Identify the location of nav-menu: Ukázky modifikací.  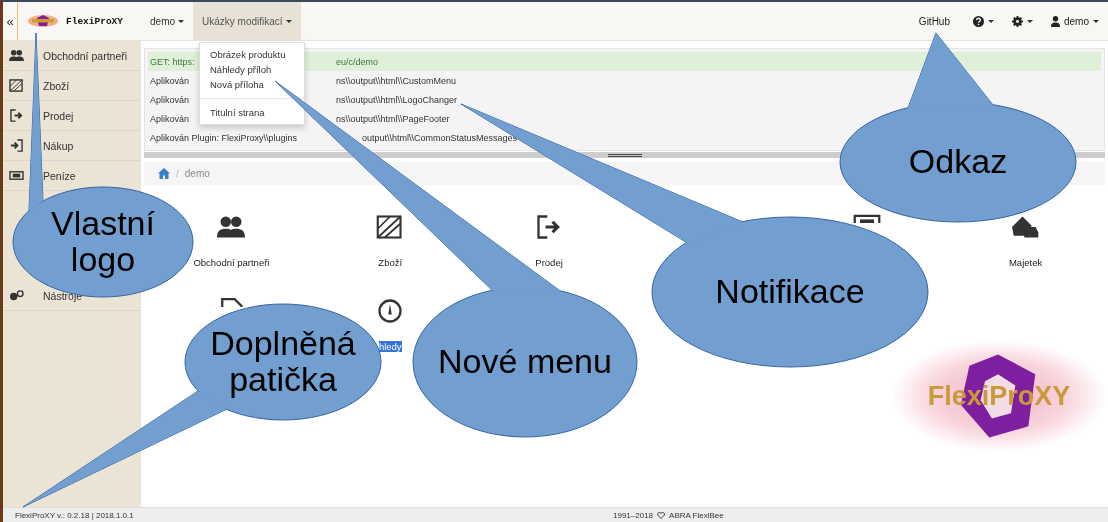
(247, 21).